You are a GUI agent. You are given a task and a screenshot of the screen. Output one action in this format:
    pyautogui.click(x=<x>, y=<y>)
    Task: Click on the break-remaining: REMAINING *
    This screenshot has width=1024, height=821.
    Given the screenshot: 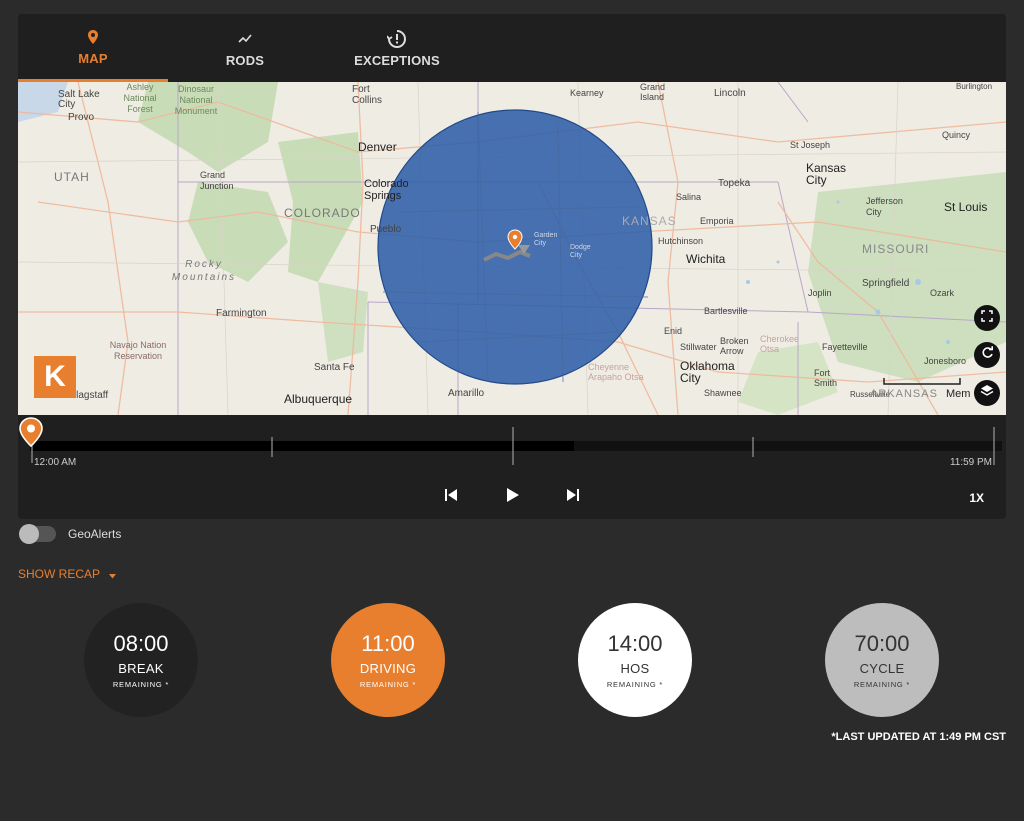 What is the action you would take?
    pyautogui.click(x=141, y=684)
    